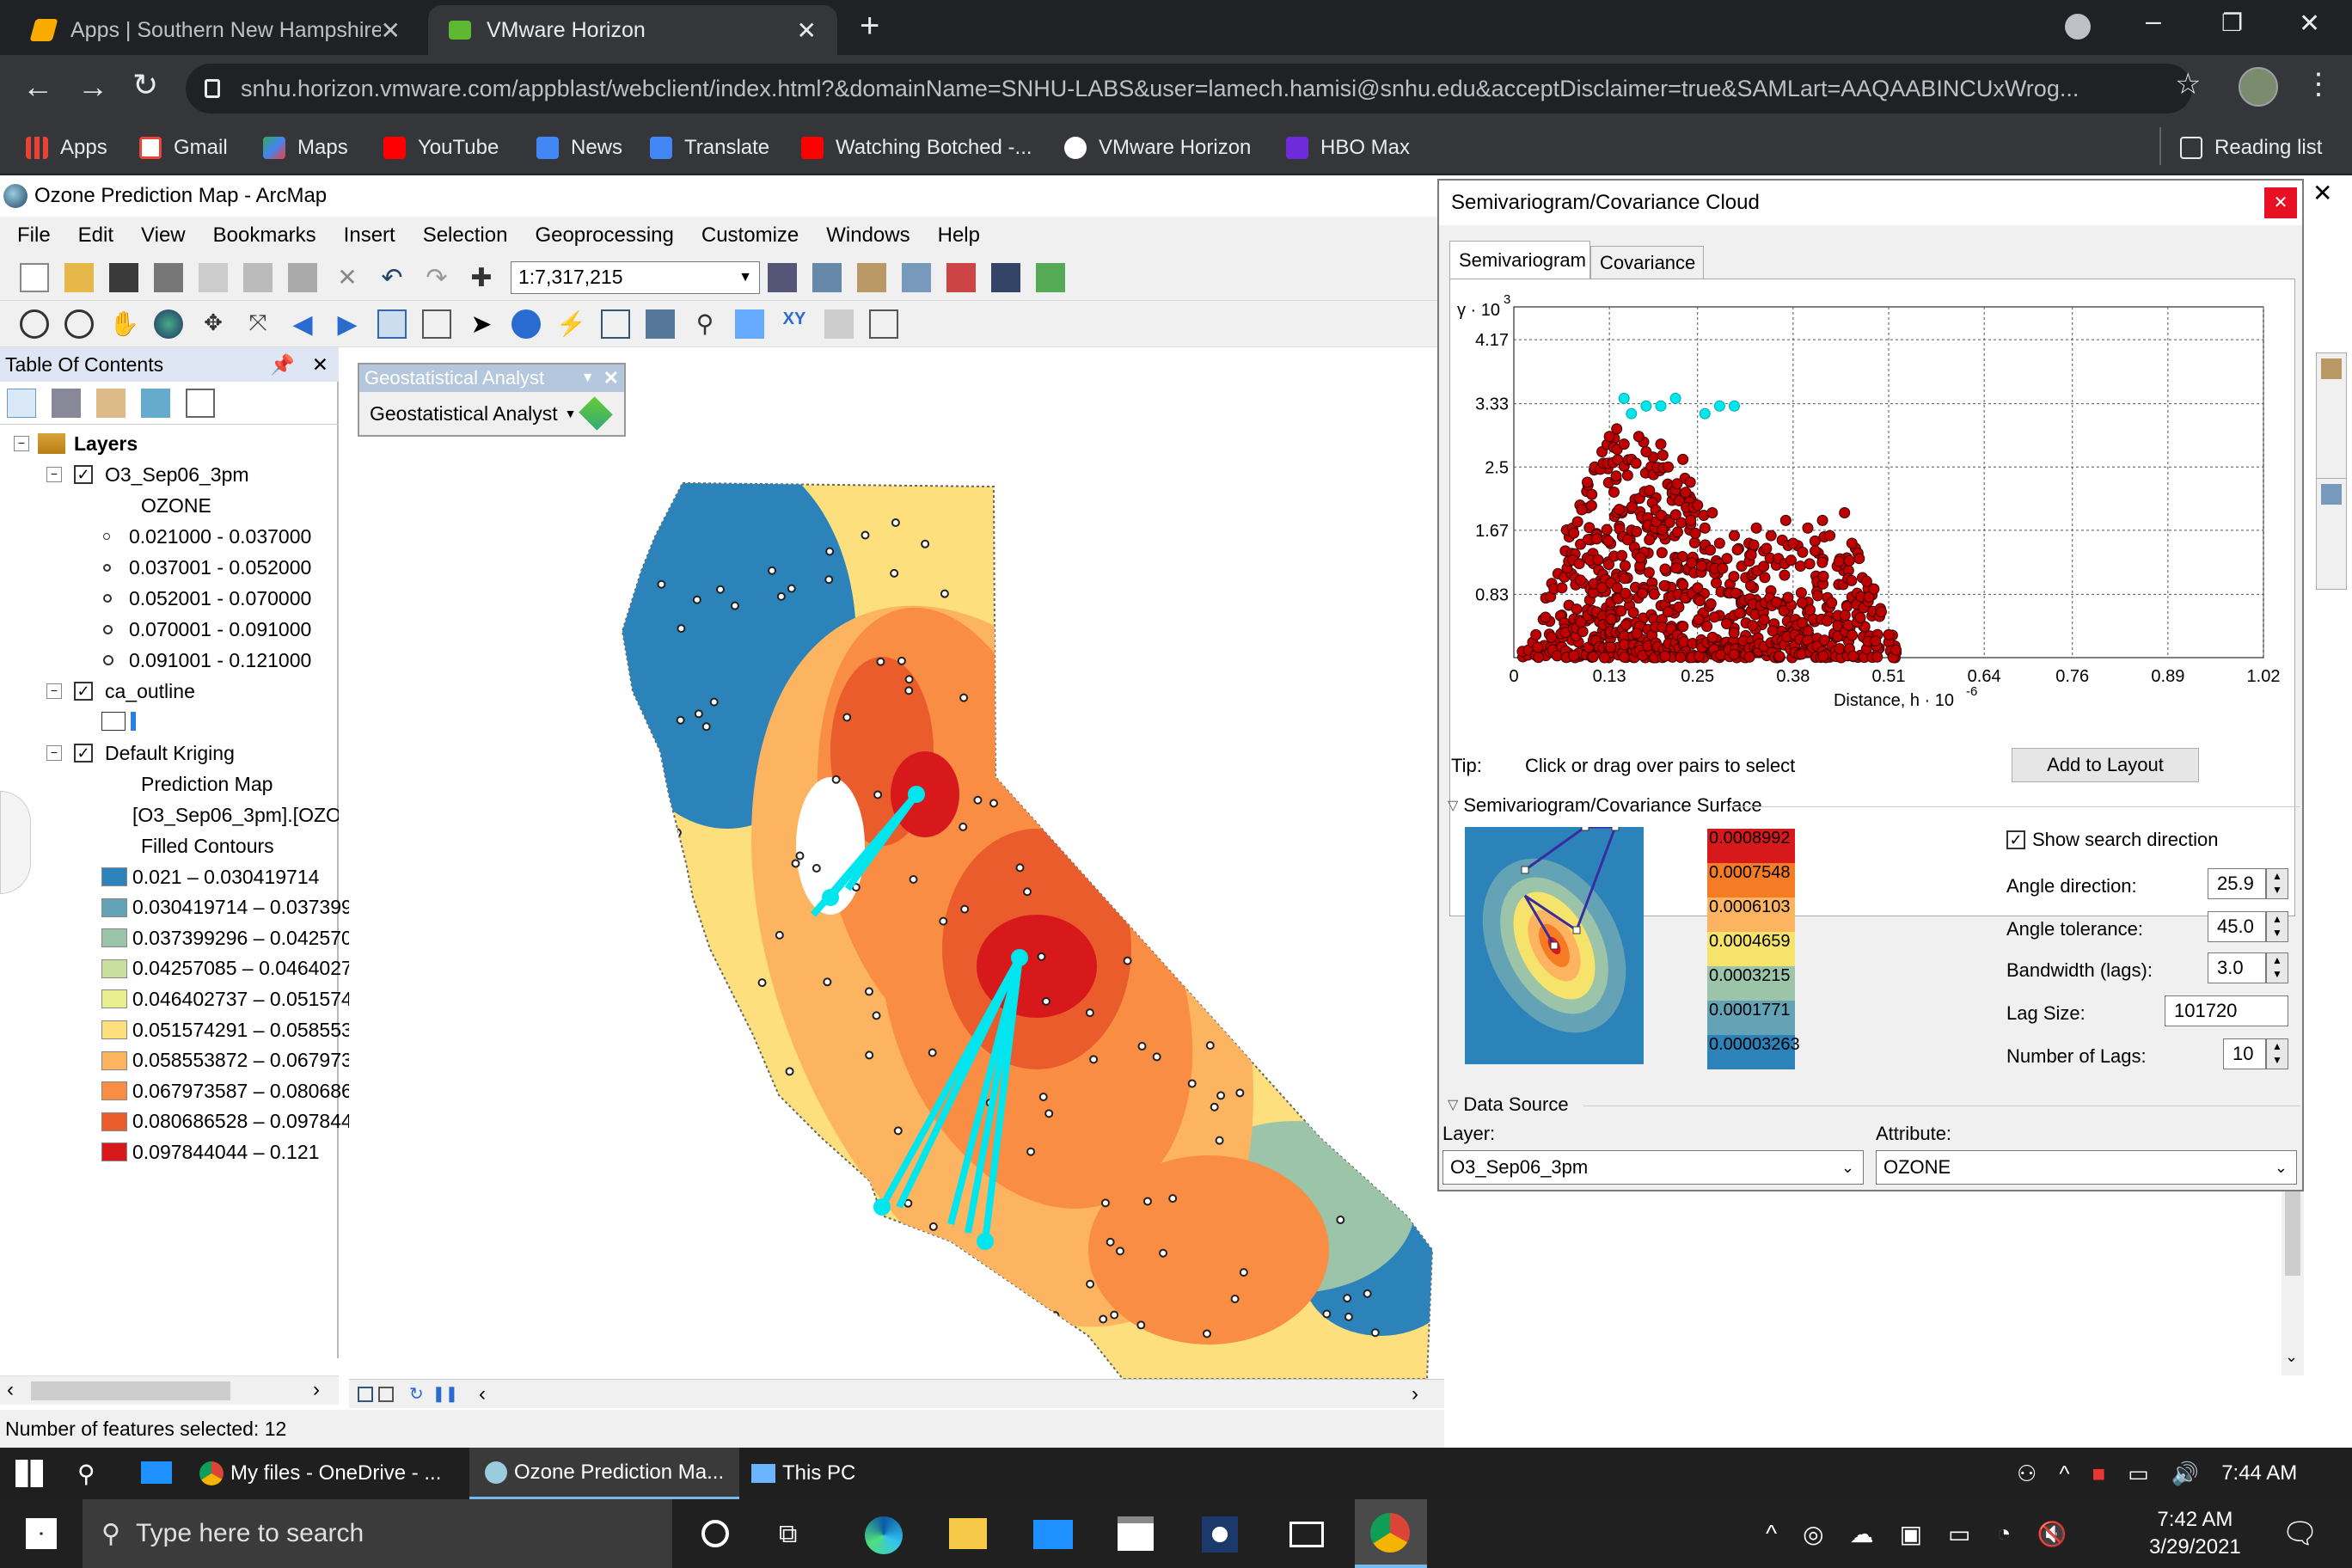 The height and width of the screenshot is (1568, 2352). Describe the element at coordinates (2318, 84) in the screenshot. I see `menu-dots-icon: ⋮` at that location.